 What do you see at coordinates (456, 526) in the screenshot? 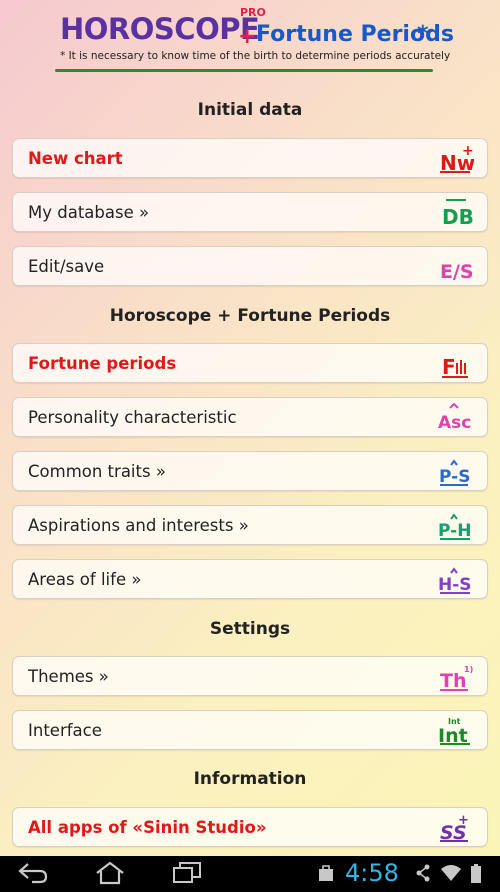
I see `aspirations-icon: P-H` at bounding box center [456, 526].